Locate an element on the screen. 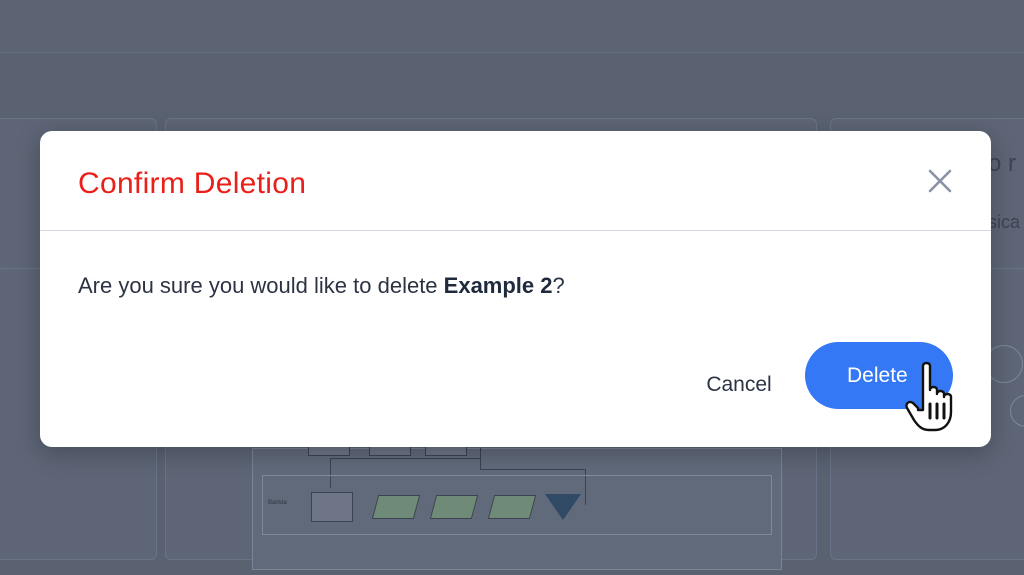 The height and width of the screenshot is (575, 1024). background-flowchart-step is located at coordinates (332, 507).